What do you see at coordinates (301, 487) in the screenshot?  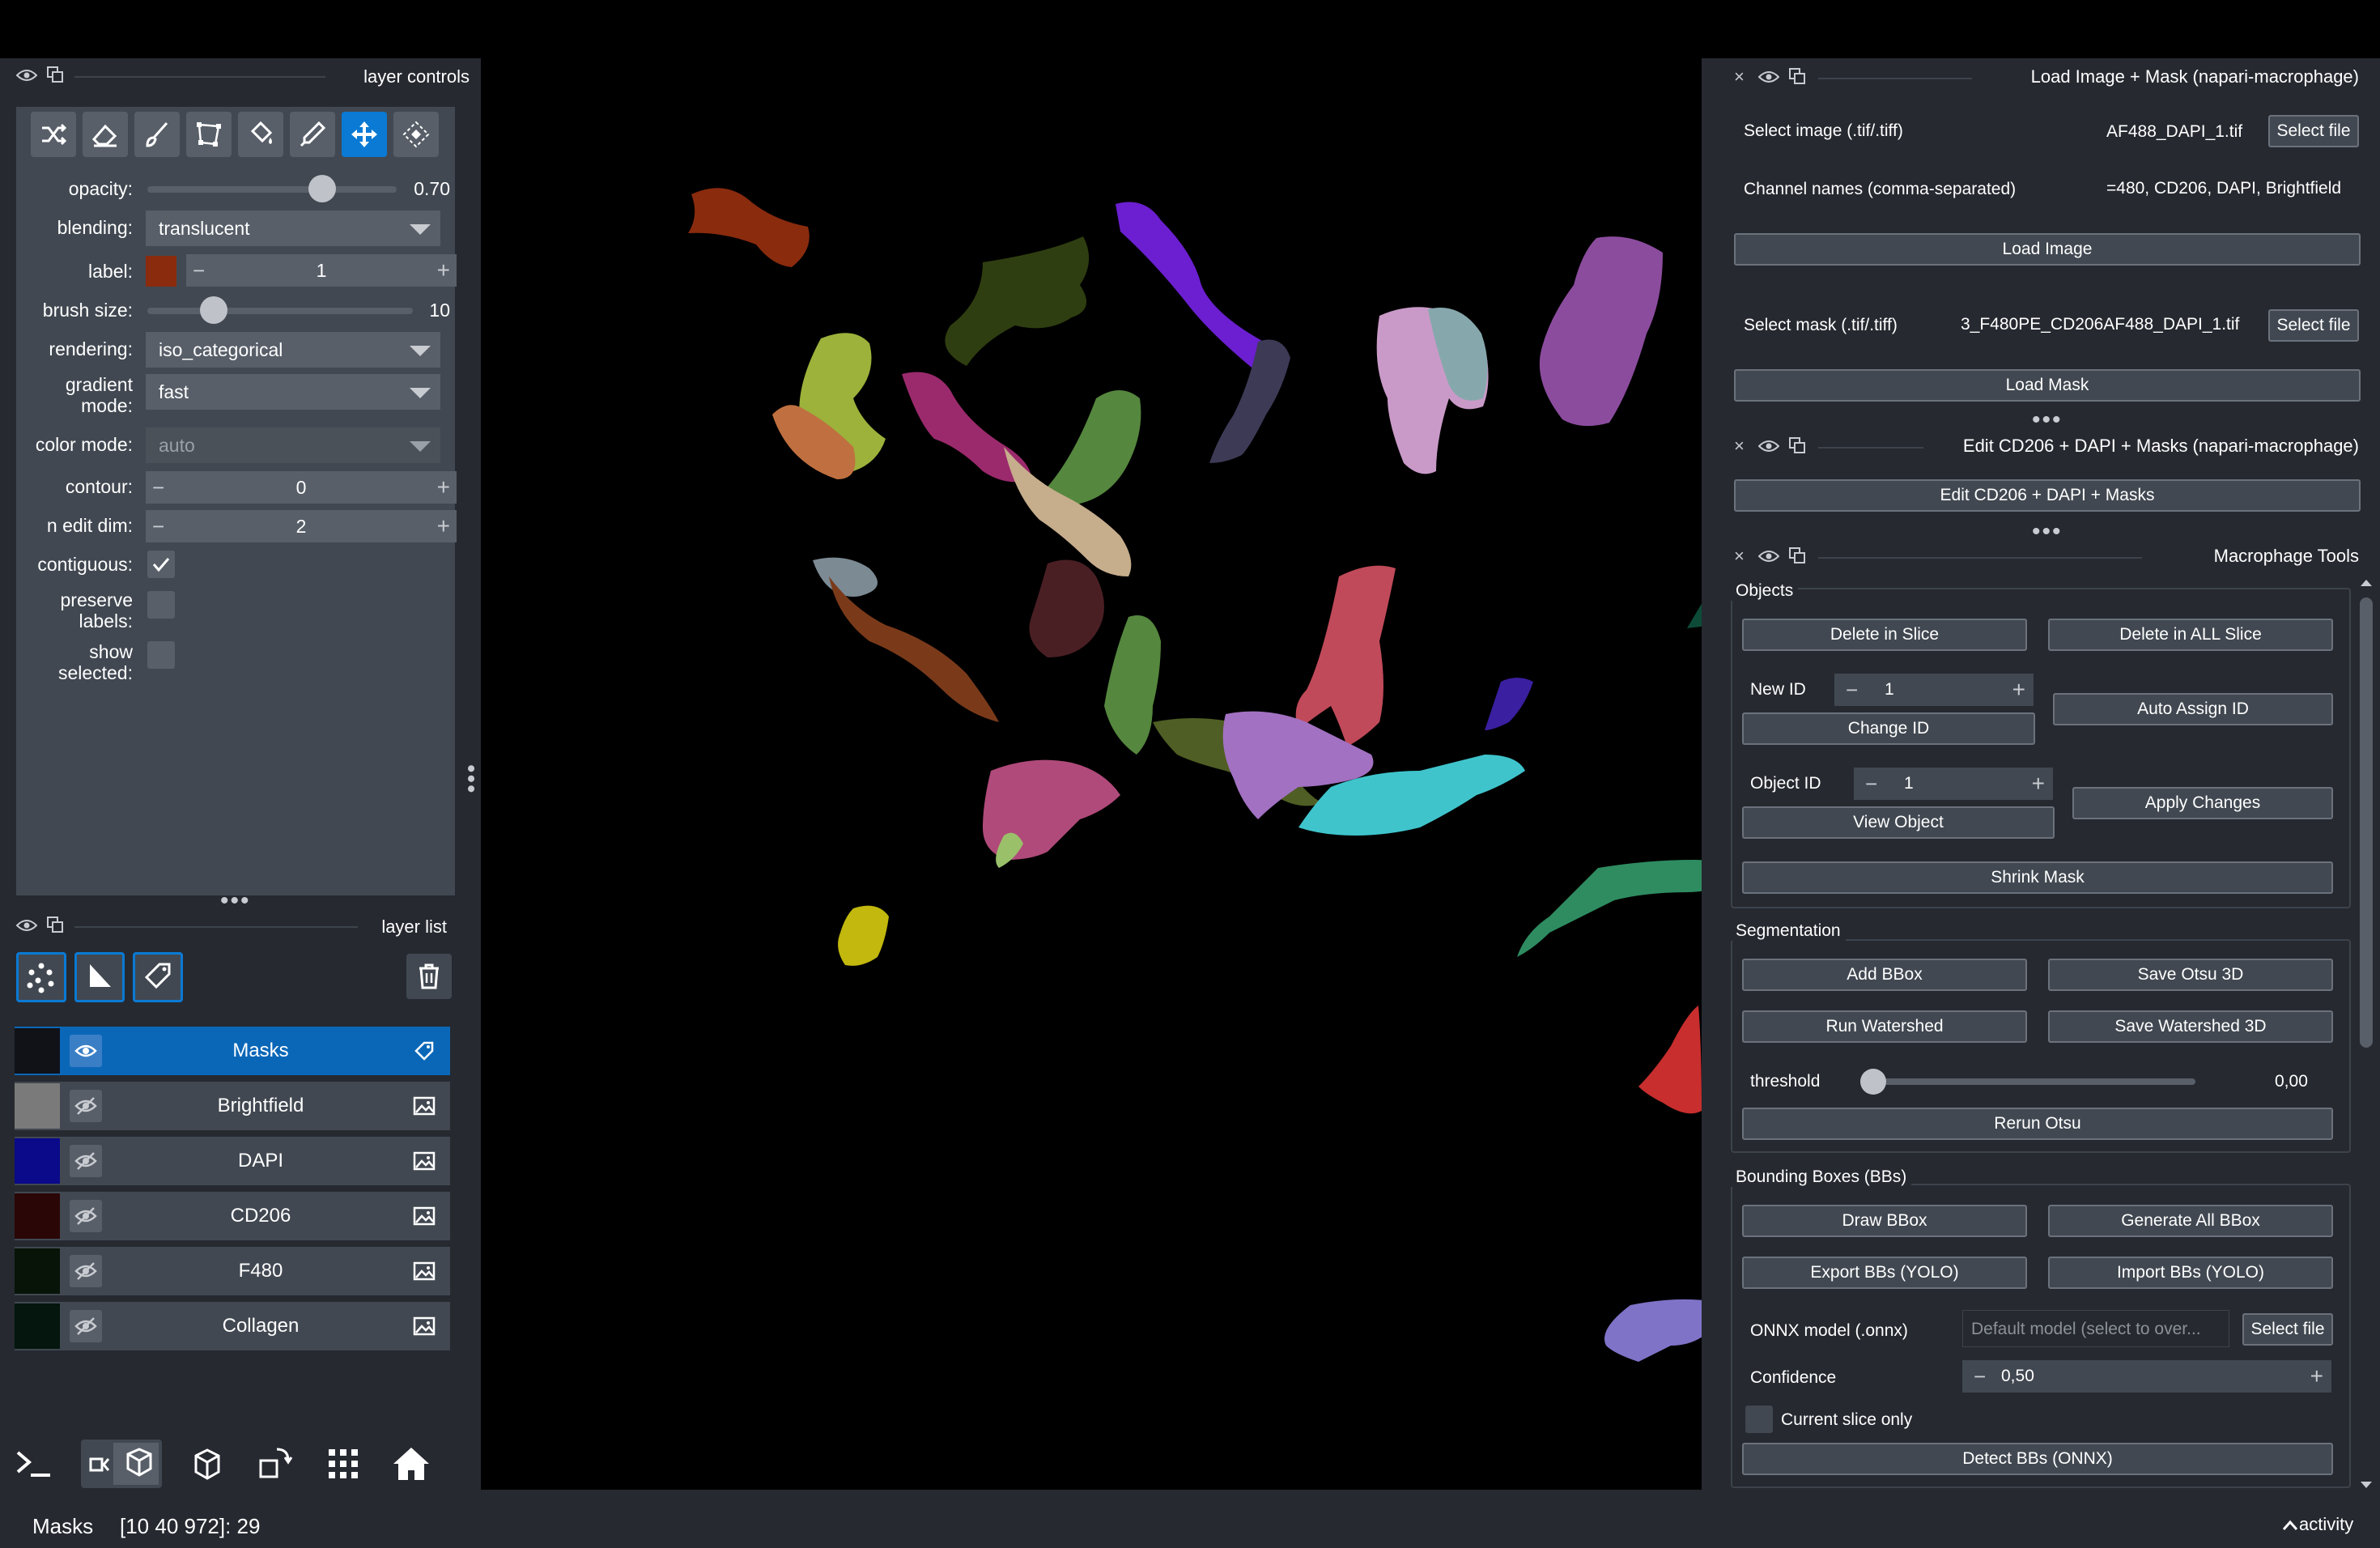 I see `contour-spinbox: − 0 +` at bounding box center [301, 487].